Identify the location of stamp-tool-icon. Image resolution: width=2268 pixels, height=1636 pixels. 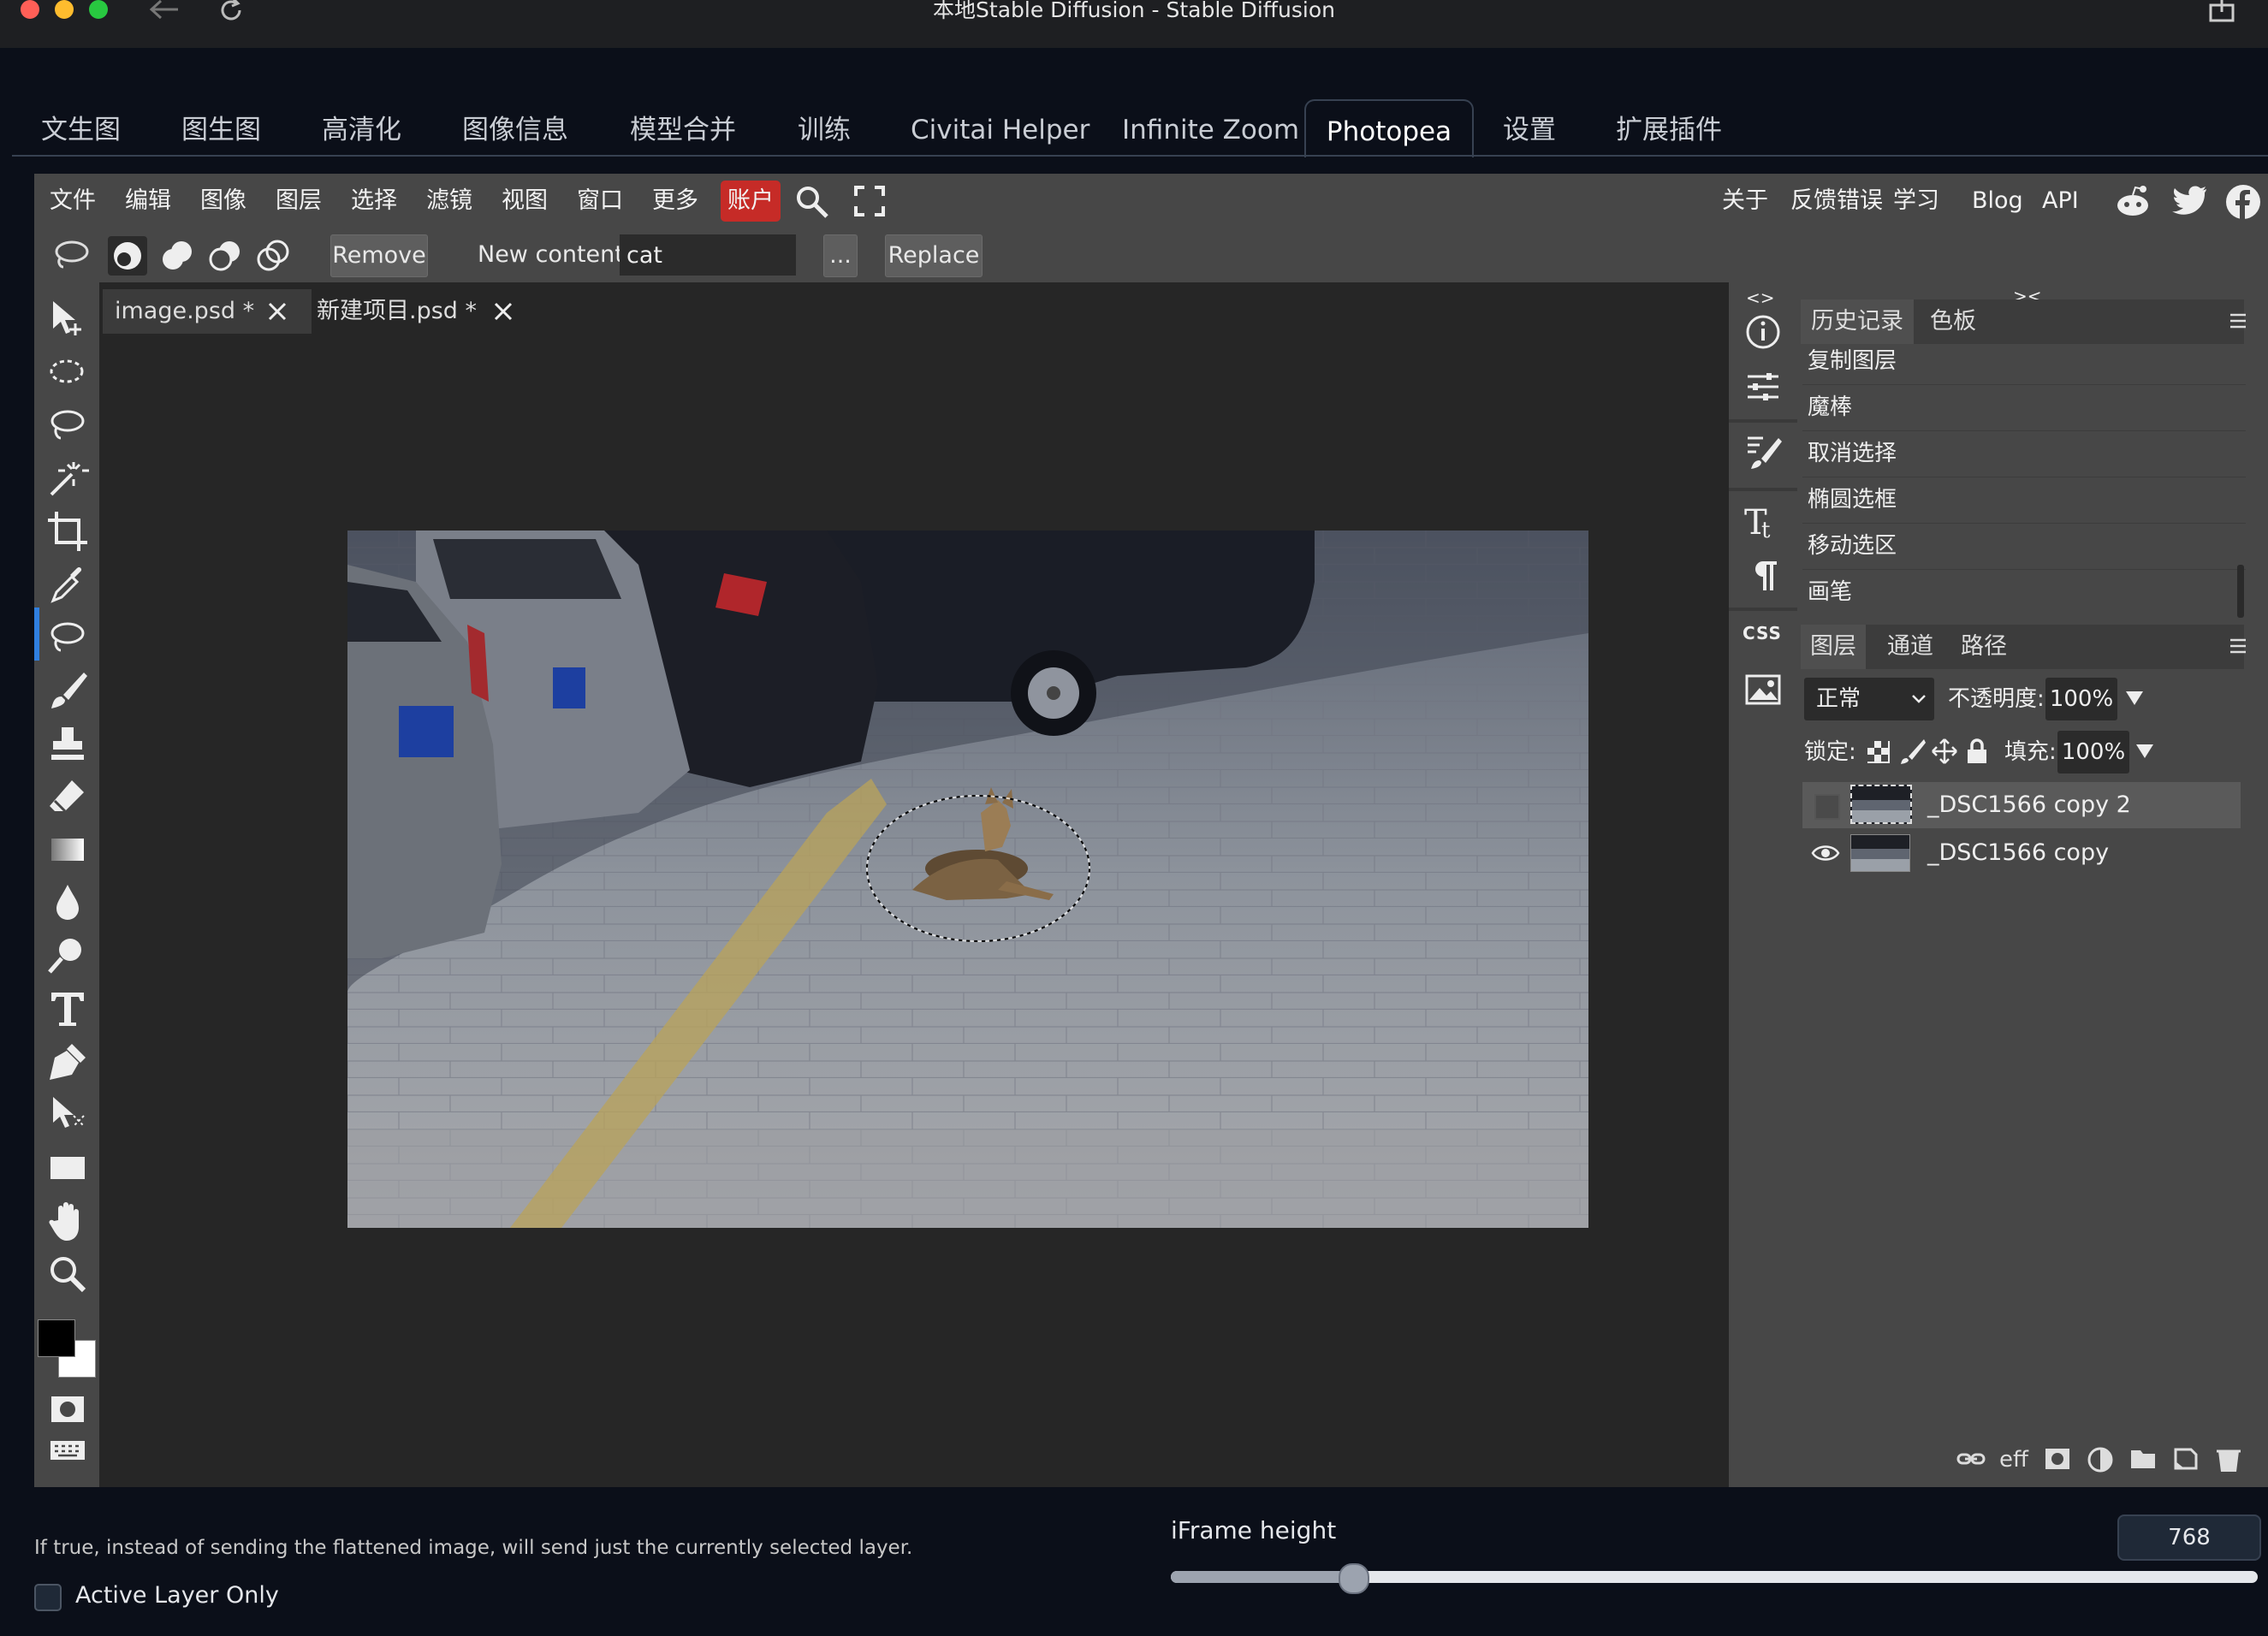
(67, 743).